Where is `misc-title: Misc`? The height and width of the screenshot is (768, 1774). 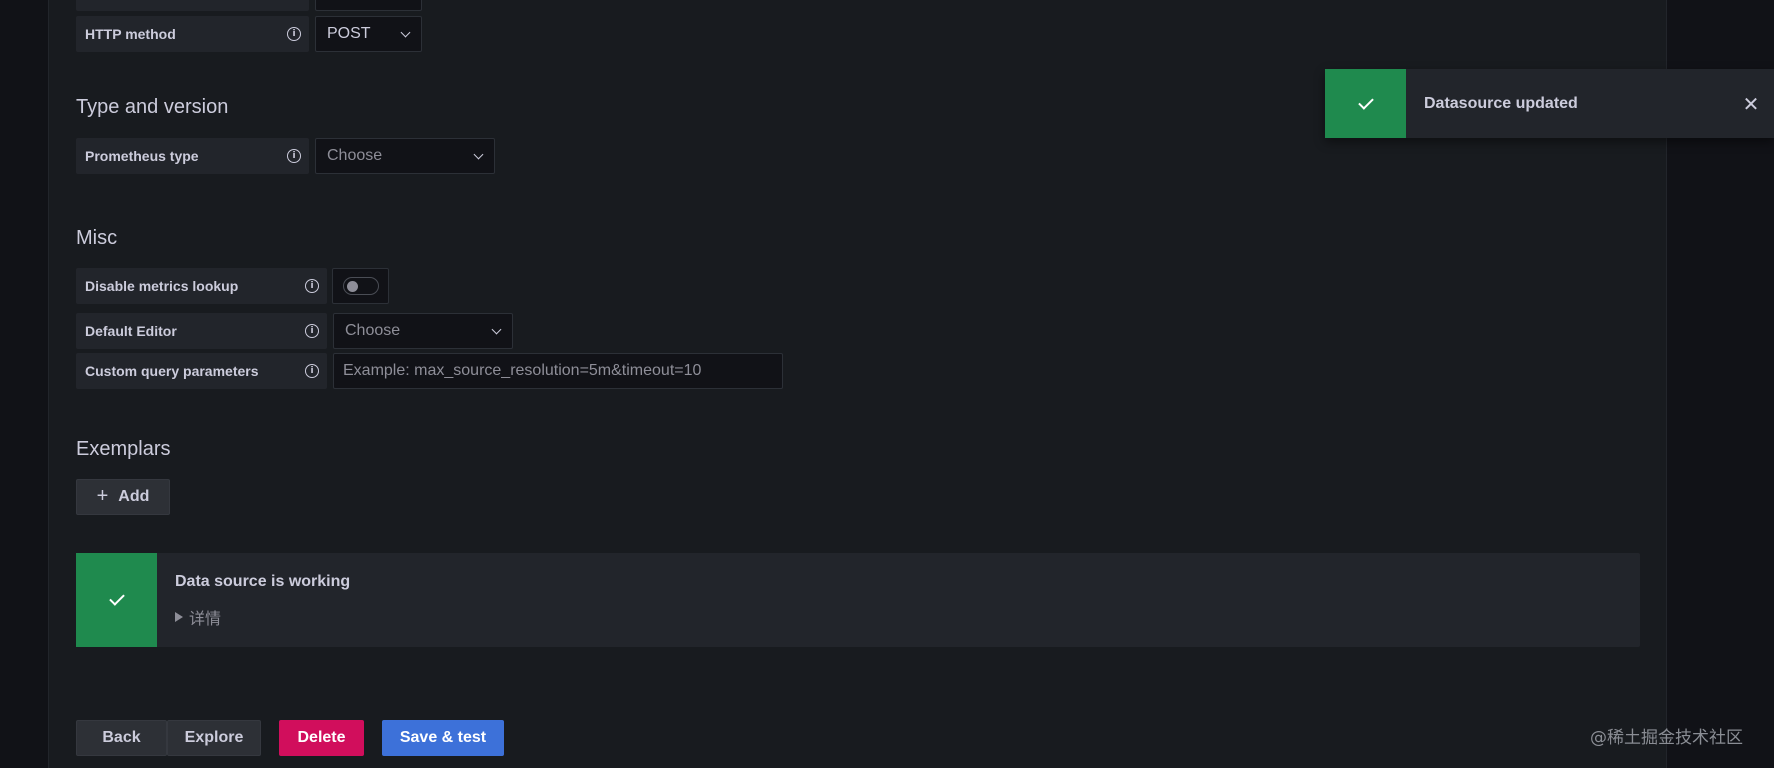 misc-title: Misc is located at coordinates (97, 238).